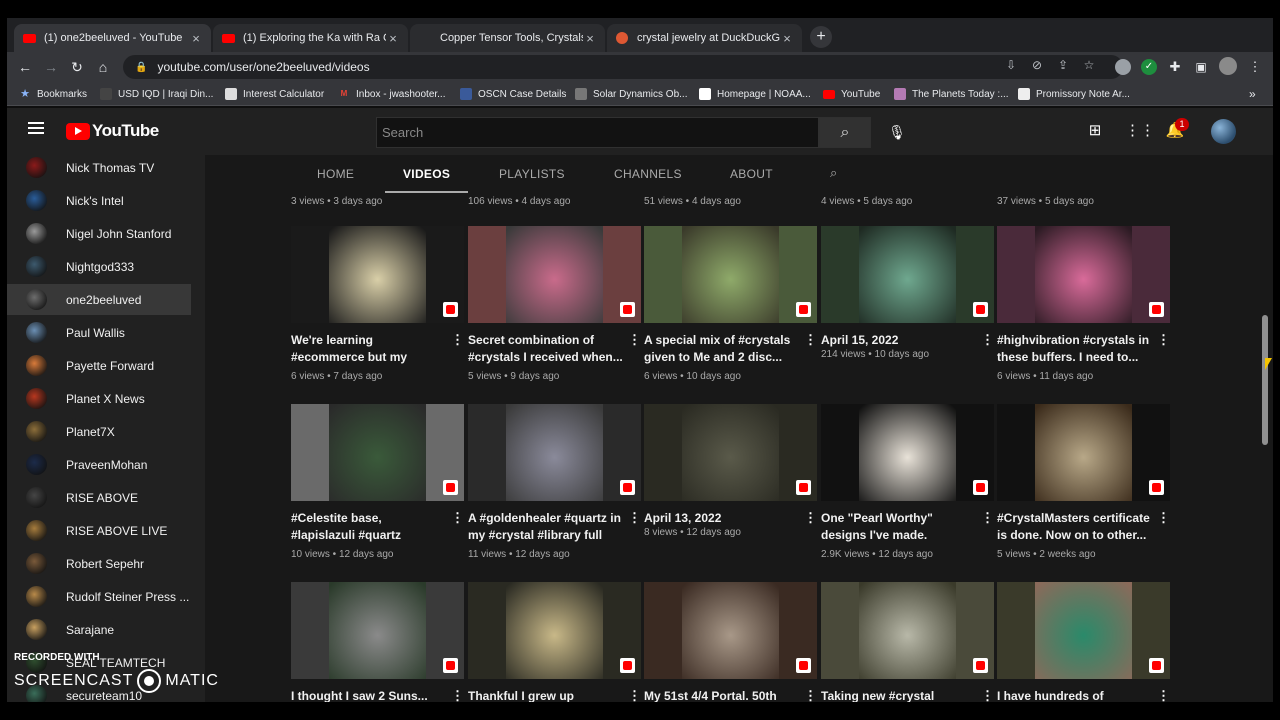  What do you see at coordinates (99, 299) in the screenshot?
I see `sidebar-item: one2beeluved` at bounding box center [99, 299].